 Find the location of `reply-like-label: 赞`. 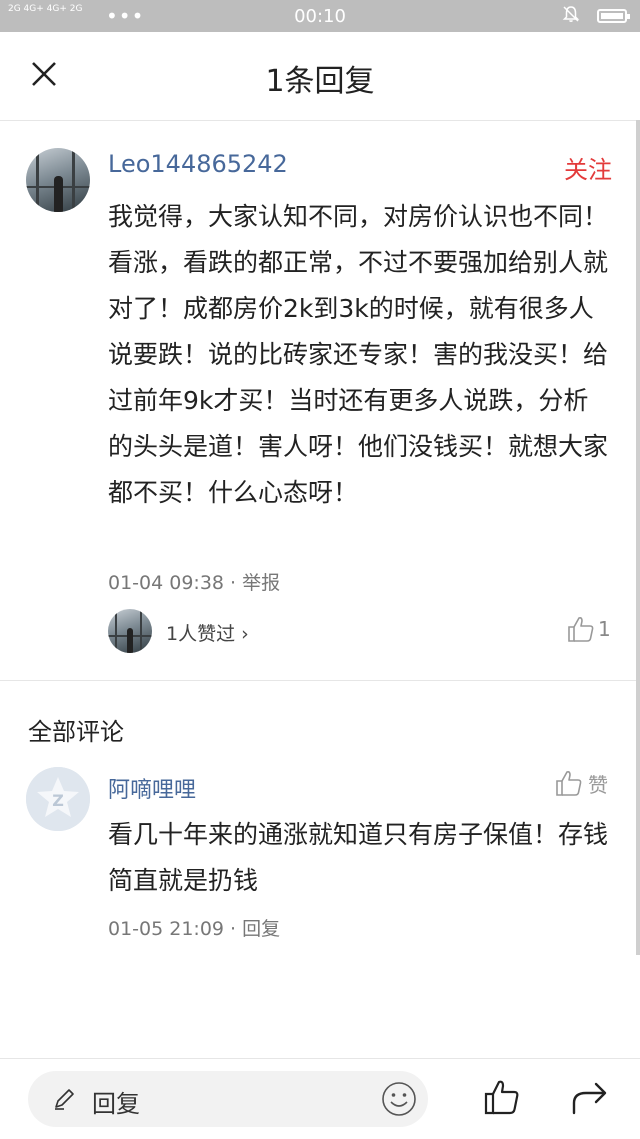

reply-like-label: 赞 is located at coordinates (598, 784).